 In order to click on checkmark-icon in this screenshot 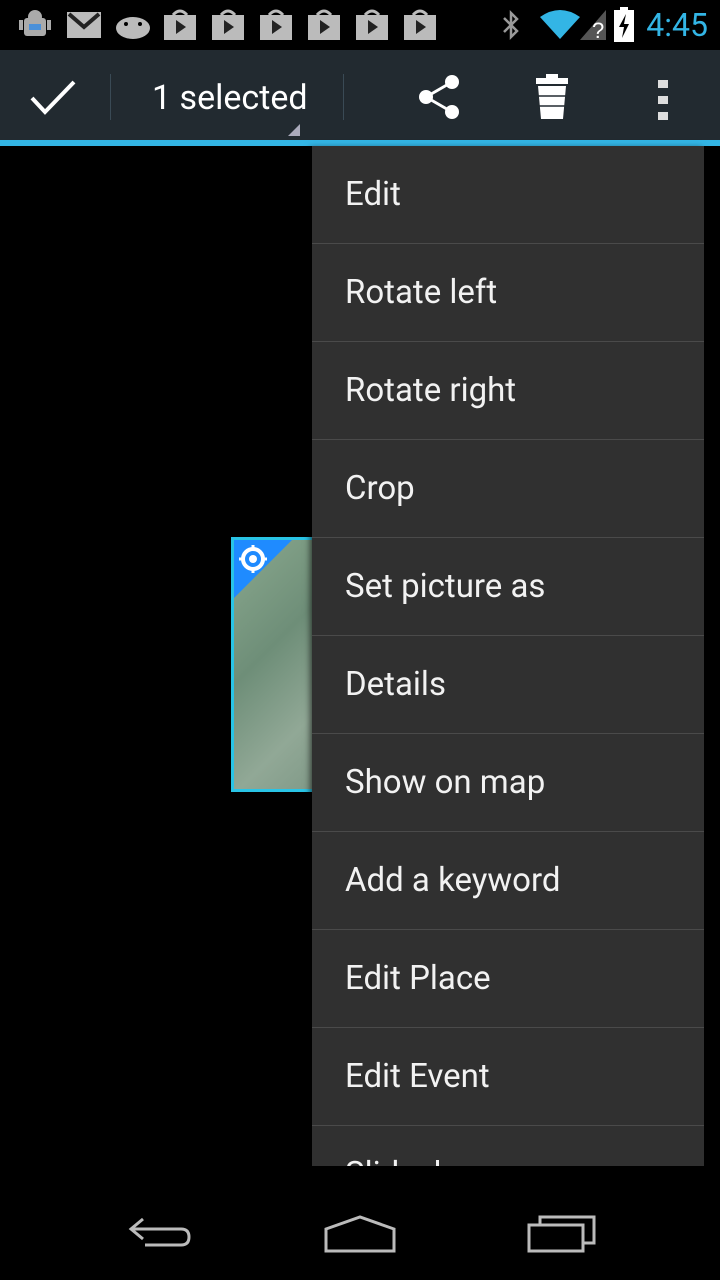, I will do `click(53, 98)`.